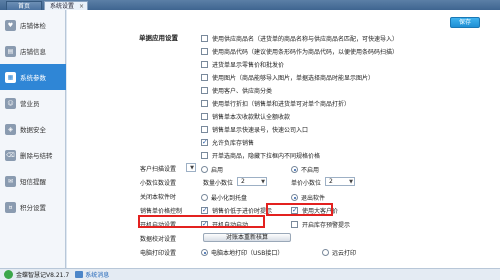  Describe the element at coordinates (281, 104) in the screenshot. I see `option-label: 使用单行折扣（销售单和进货单可对单个商品打折）` at that location.